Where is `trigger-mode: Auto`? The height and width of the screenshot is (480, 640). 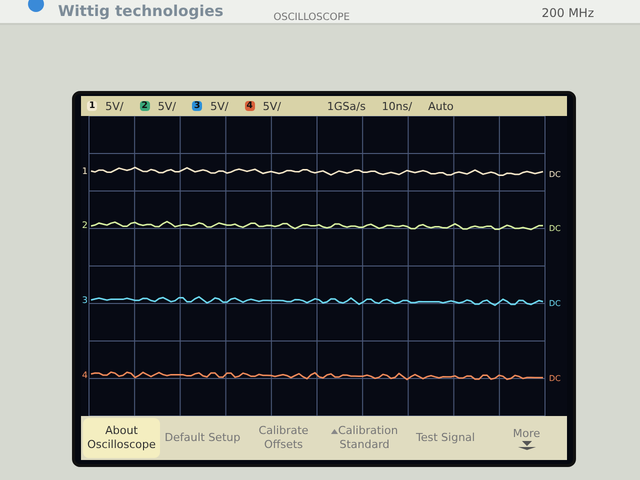 trigger-mode: Auto is located at coordinates (441, 106).